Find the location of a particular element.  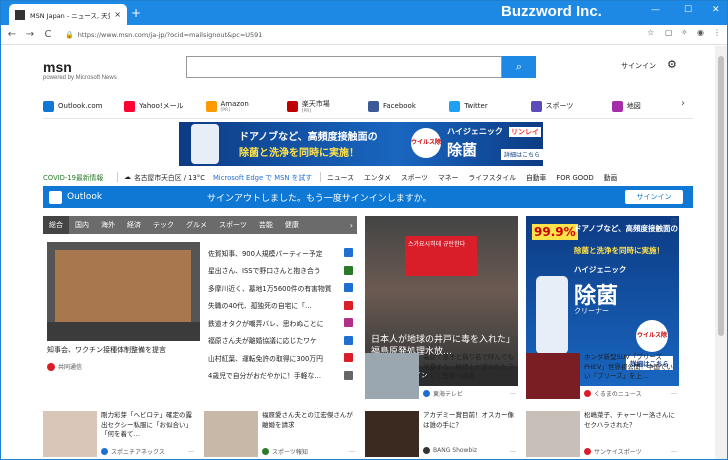

quicklink-icon is located at coordinates (48, 106).